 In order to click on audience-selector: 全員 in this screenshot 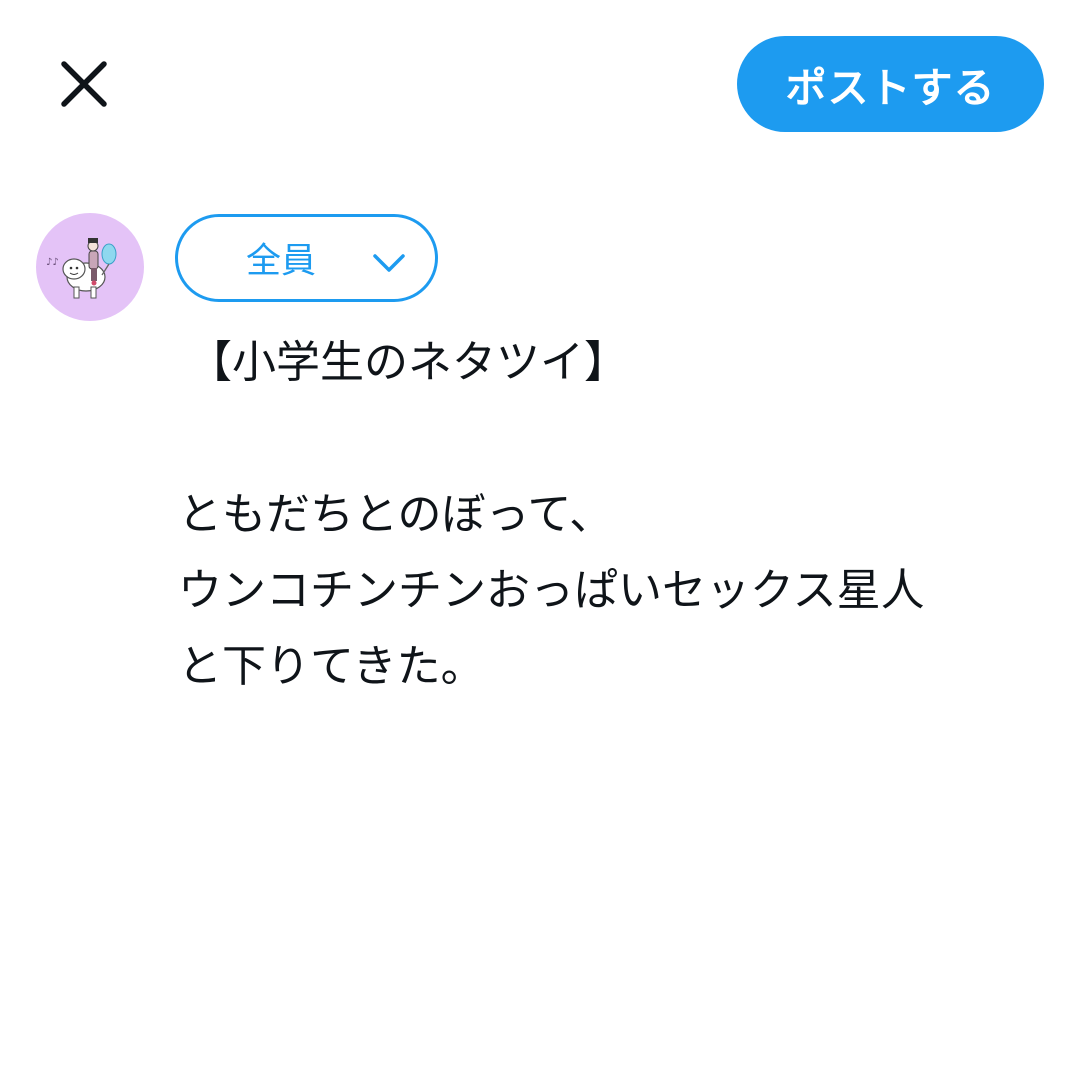, I will do `click(306, 258)`.